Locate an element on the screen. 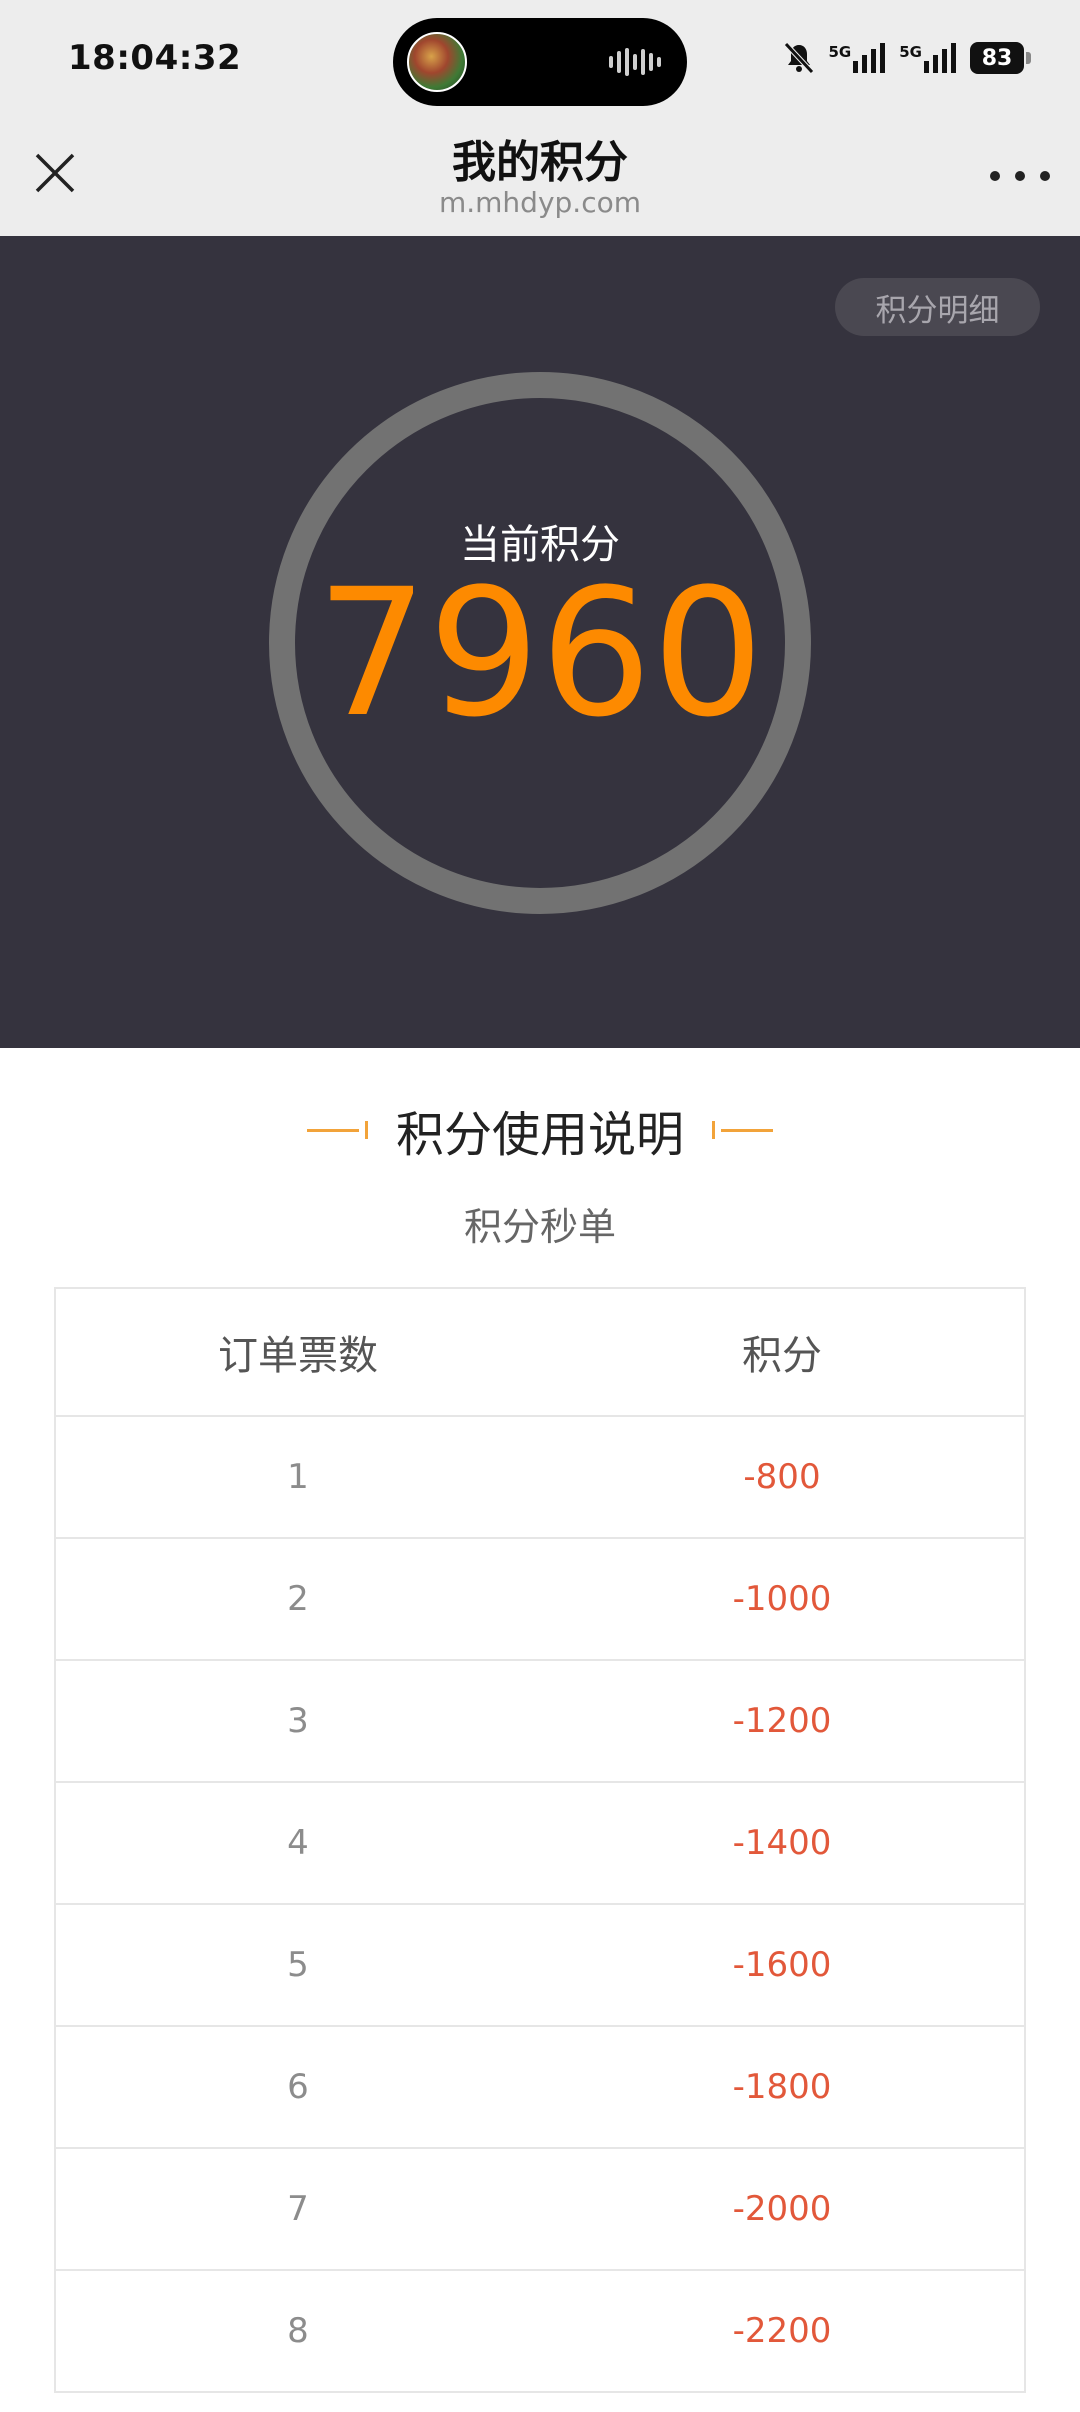 This screenshot has height=2412, width=1080. battery-icon: 83 is located at coordinates (1000, 58).